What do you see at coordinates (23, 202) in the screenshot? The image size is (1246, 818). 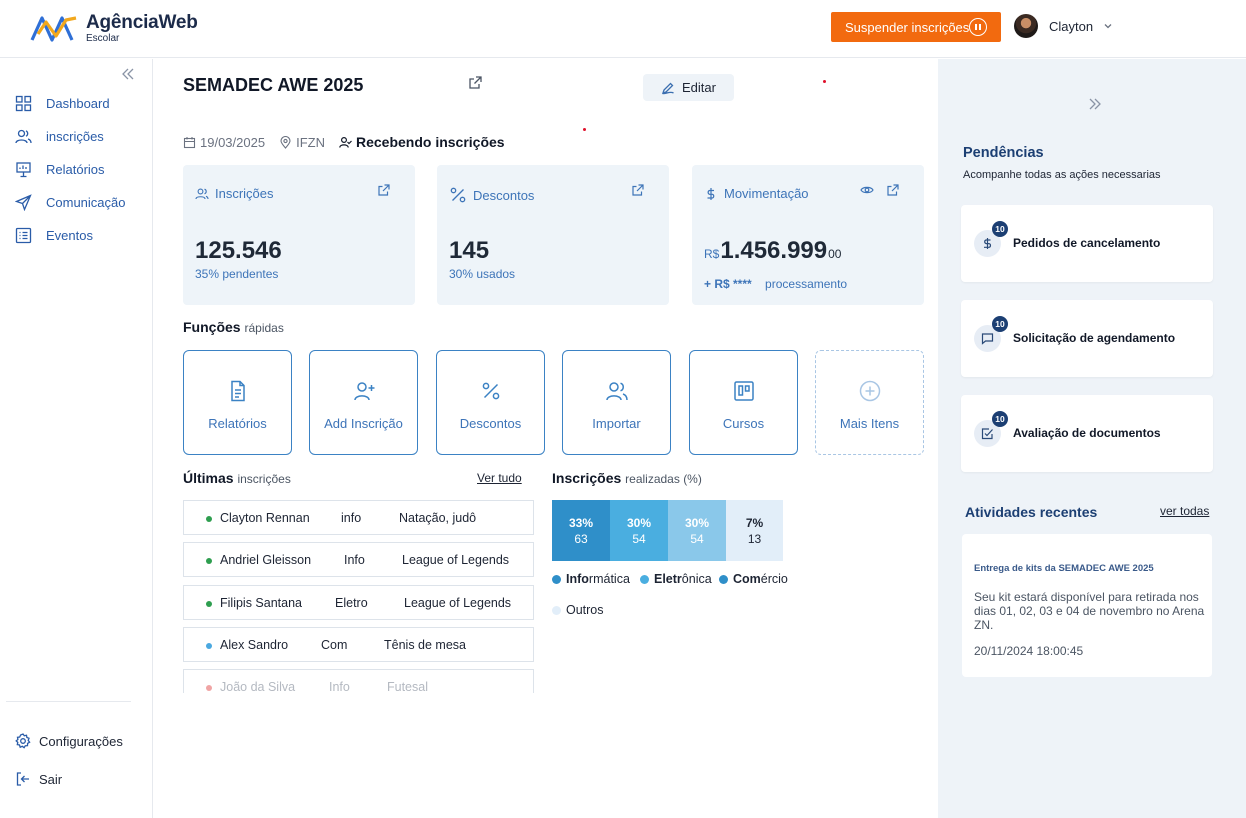 I see `send-icon` at bounding box center [23, 202].